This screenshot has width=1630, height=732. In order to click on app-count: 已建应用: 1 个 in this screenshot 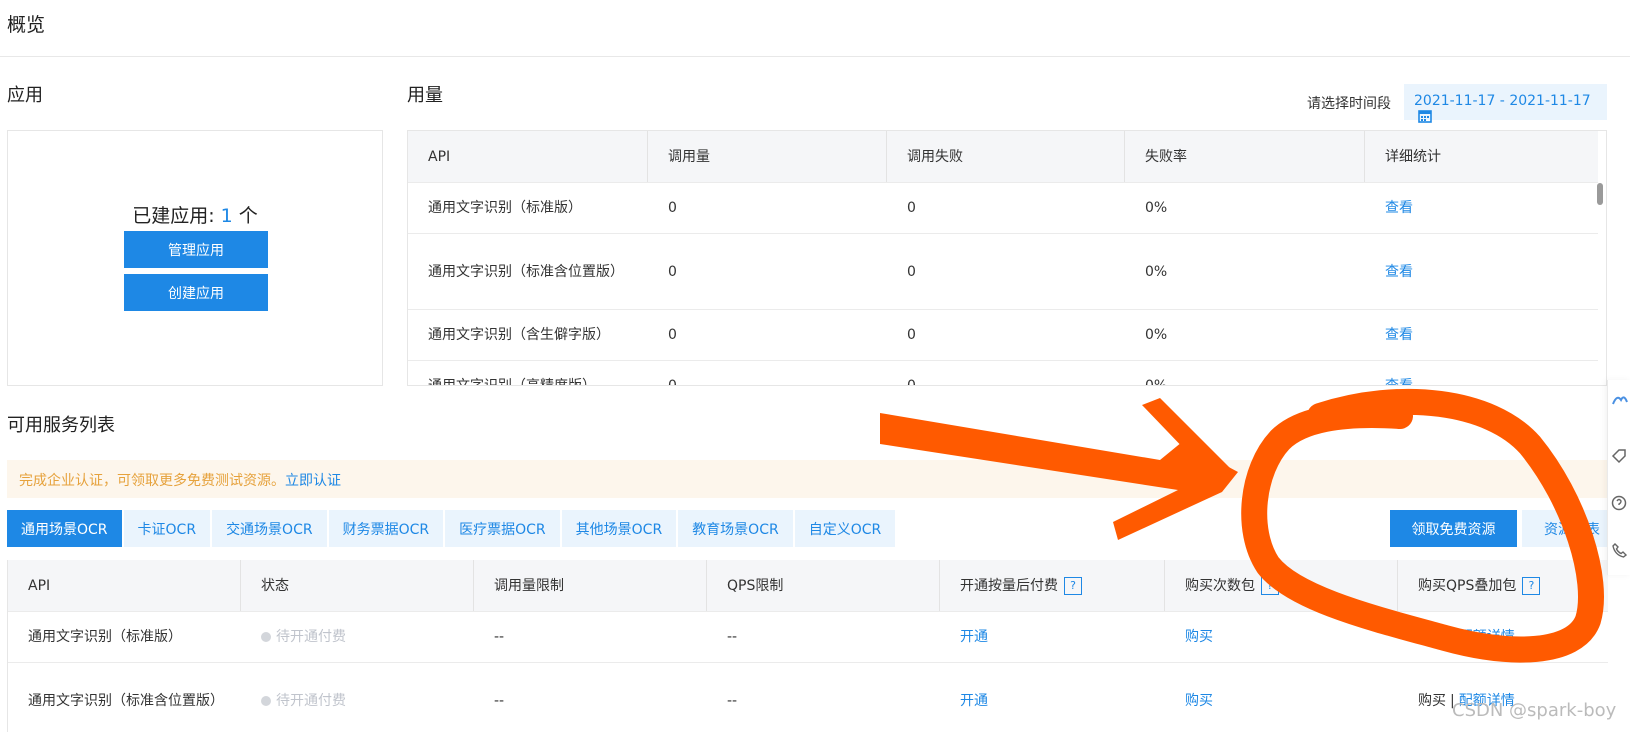, I will do `click(195, 214)`.